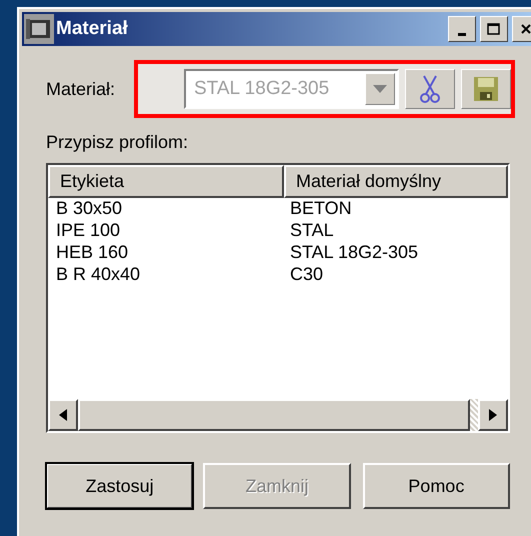 The width and height of the screenshot is (531, 536). Describe the element at coordinates (89, 209) in the screenshot. I see `table-cell-text: B 30x50` at that location.